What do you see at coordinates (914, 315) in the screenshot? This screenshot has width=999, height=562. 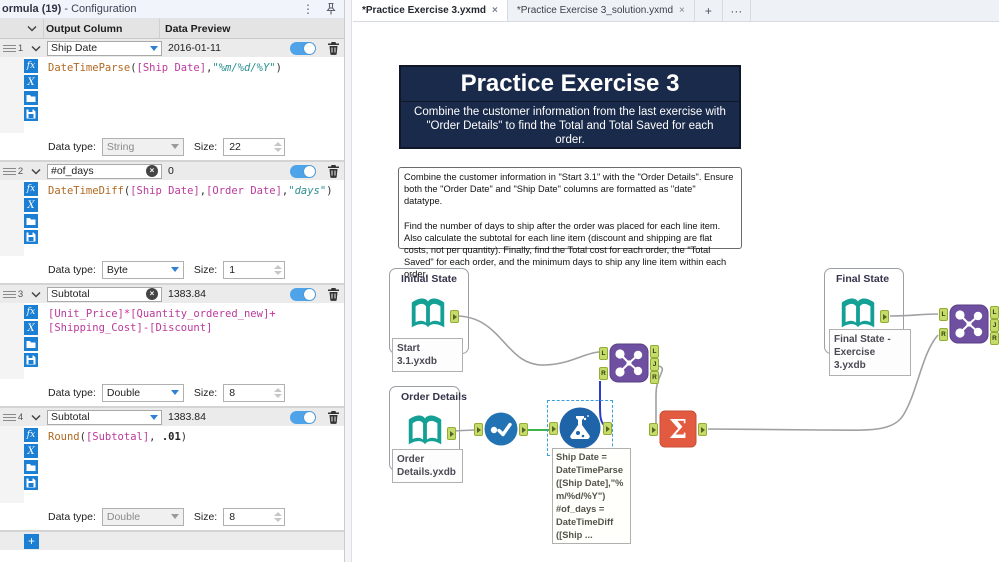 I see `wire-finalstate-to-join2` at bounding box center [914, 315].